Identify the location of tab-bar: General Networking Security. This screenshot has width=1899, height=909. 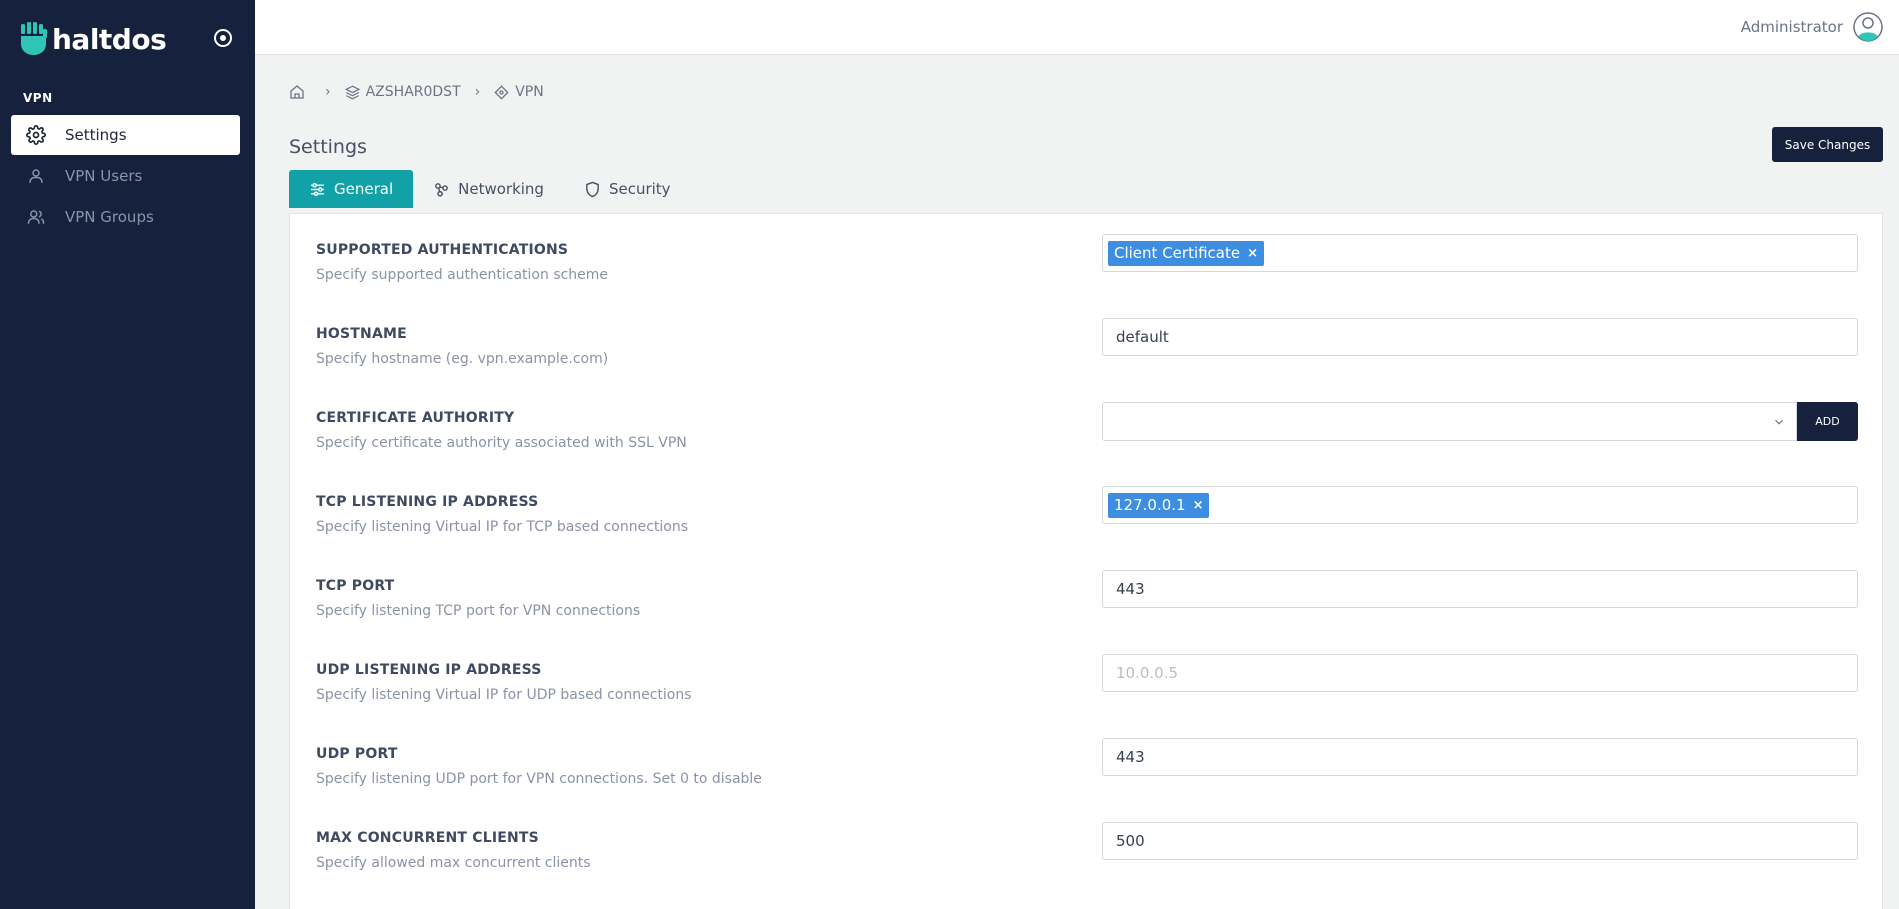
(490, 189).